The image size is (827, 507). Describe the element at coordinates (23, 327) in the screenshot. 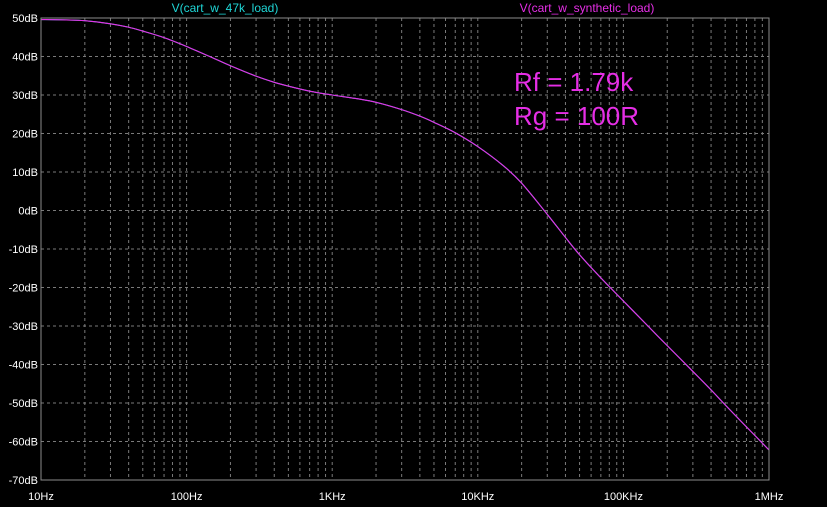

I see `y-tick-label: -30dB` at that location.